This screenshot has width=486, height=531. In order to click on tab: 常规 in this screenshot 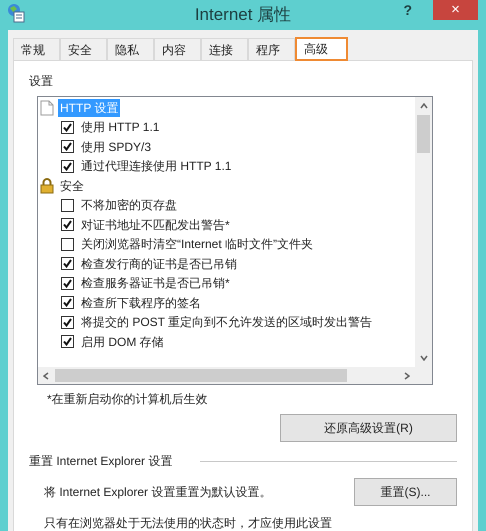, I will do `click(36, 49)`.